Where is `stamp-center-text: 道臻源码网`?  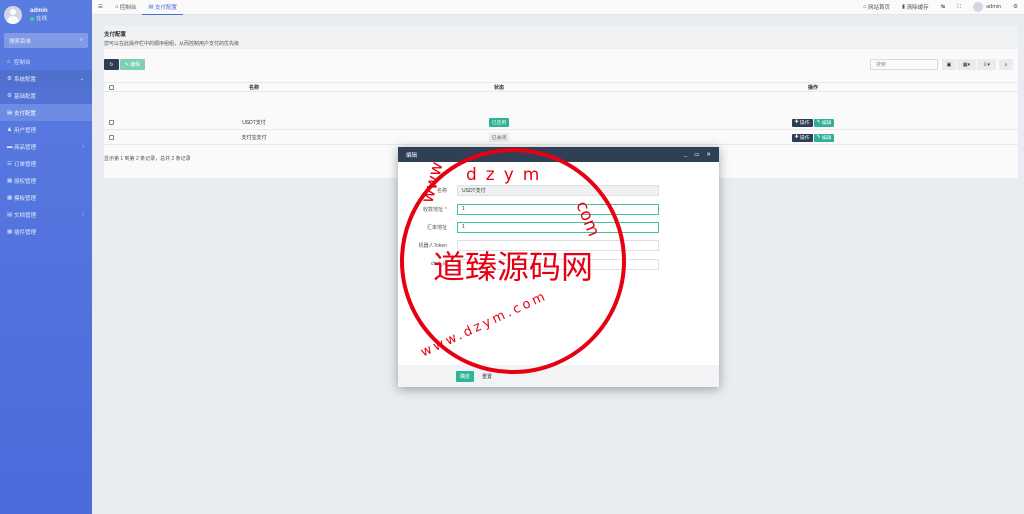 stamp-center-text: 道臻源码网 is located at coordinates (513, 267).